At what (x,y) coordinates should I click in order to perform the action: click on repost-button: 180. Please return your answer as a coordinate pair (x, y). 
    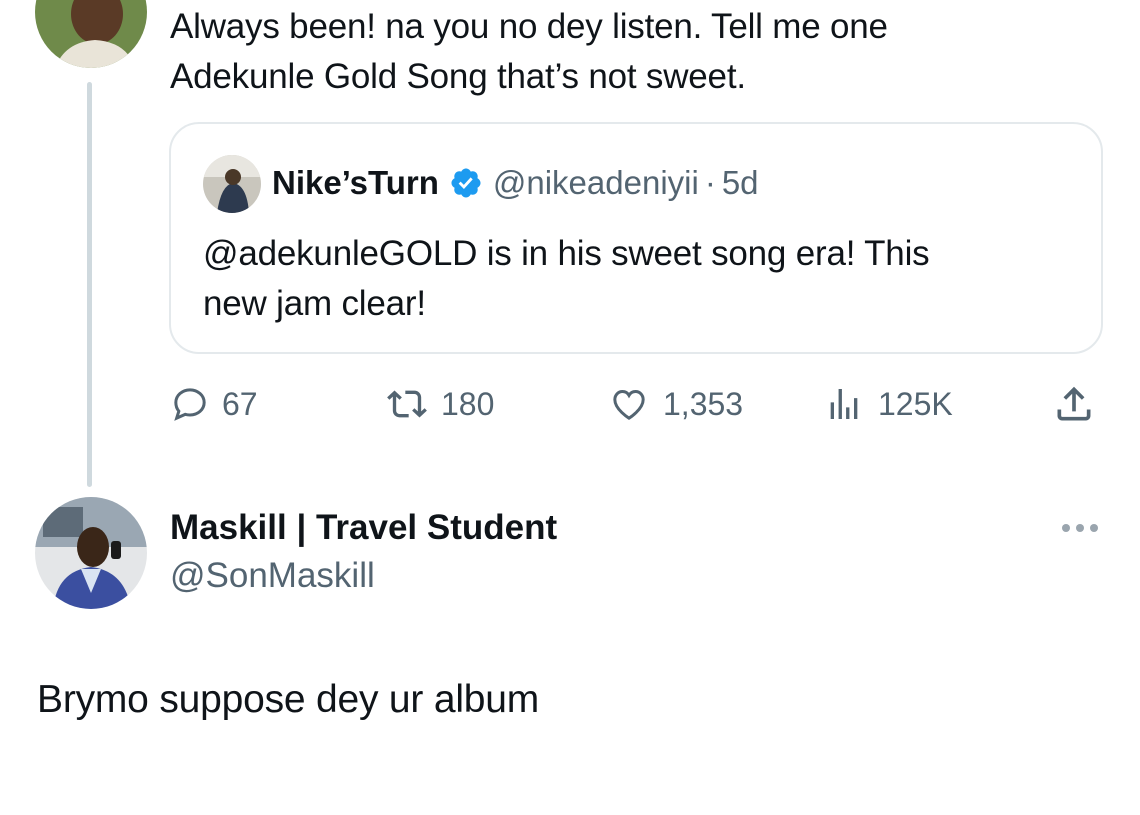
    Looking at the image, I should click on (439, 404).